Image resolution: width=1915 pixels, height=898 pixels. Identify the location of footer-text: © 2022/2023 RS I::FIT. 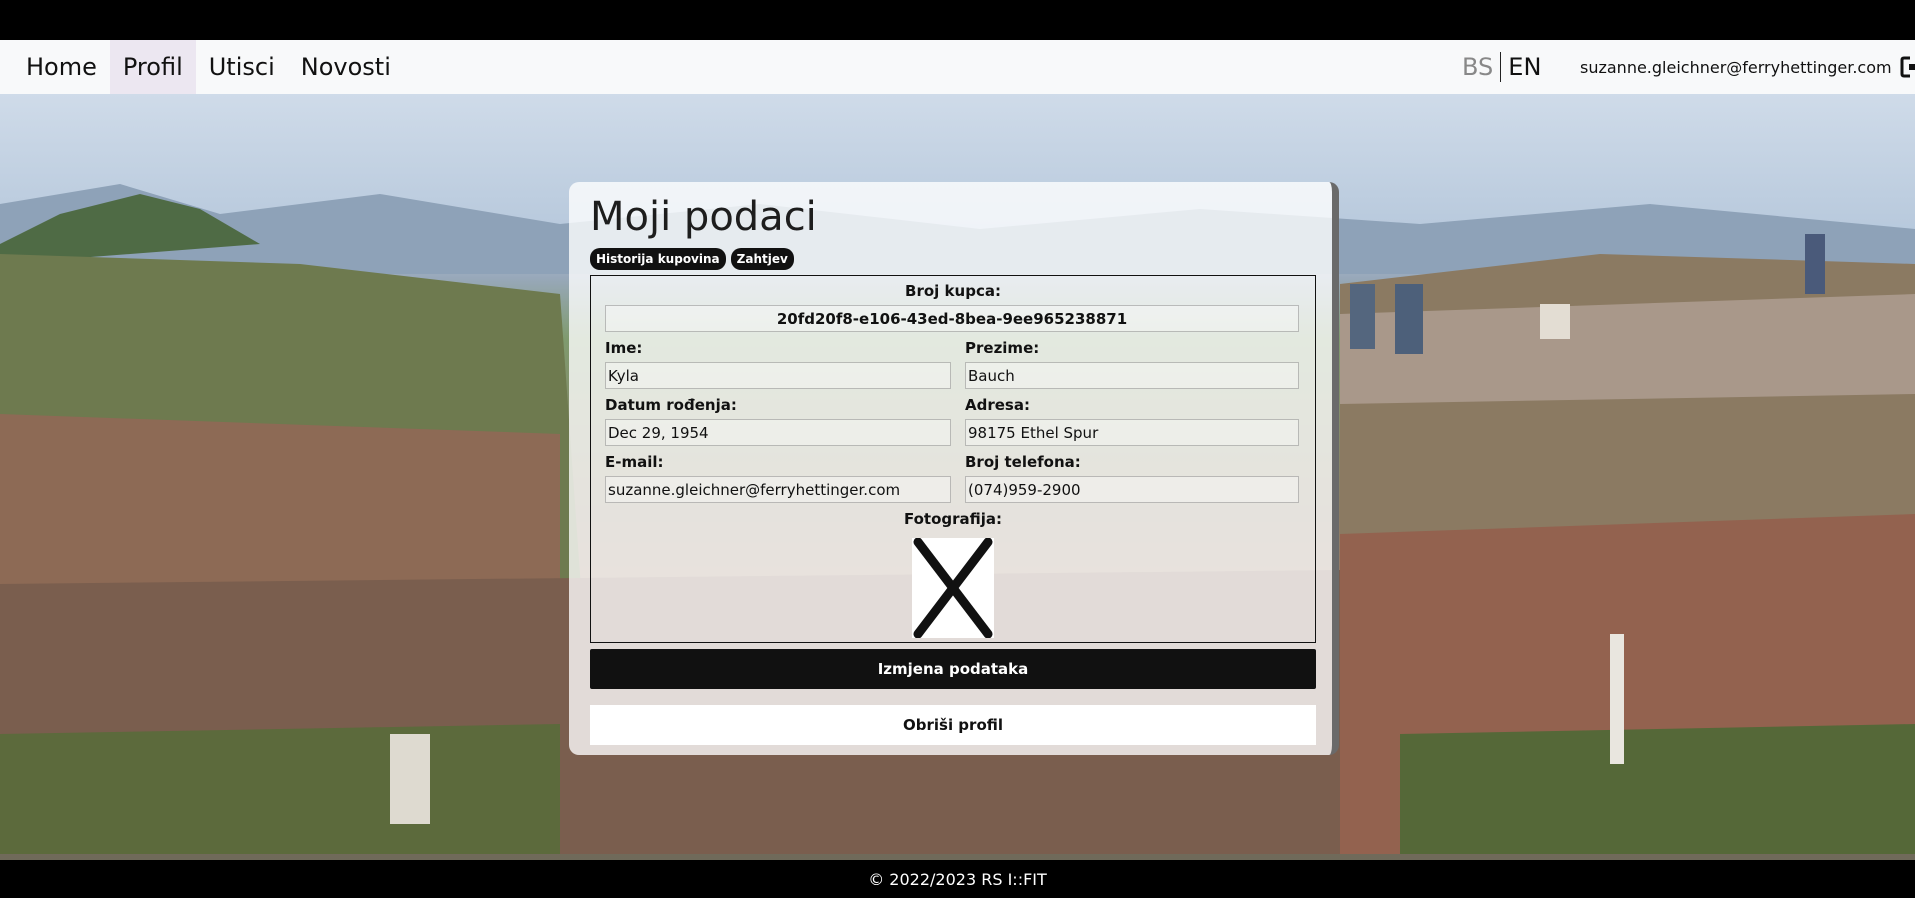
(957, 879).